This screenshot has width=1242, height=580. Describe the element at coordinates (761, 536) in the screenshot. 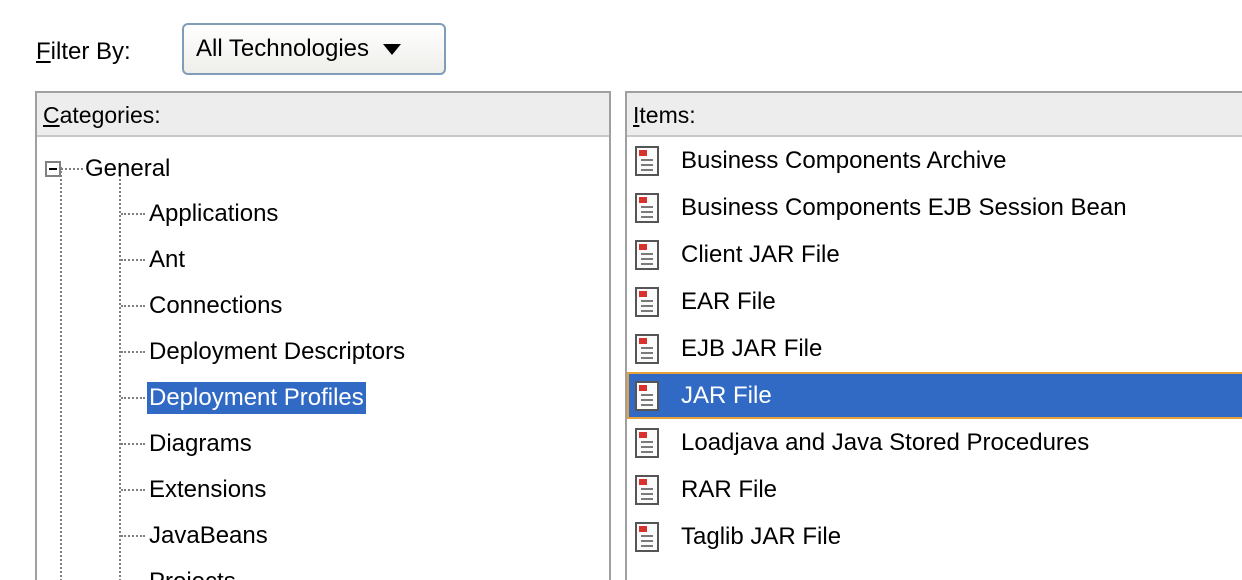

I see `list-item-label: Taglib JAR File` at that location.